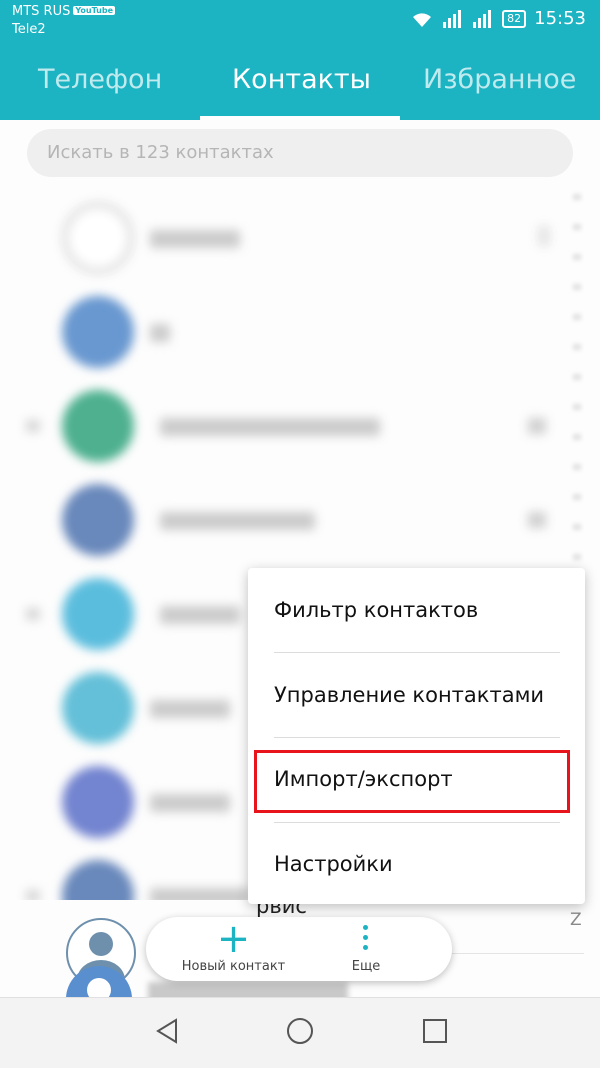 This screenshot has height=1068, width=600. I want to click on index-letter: Z, so click(576, 920).